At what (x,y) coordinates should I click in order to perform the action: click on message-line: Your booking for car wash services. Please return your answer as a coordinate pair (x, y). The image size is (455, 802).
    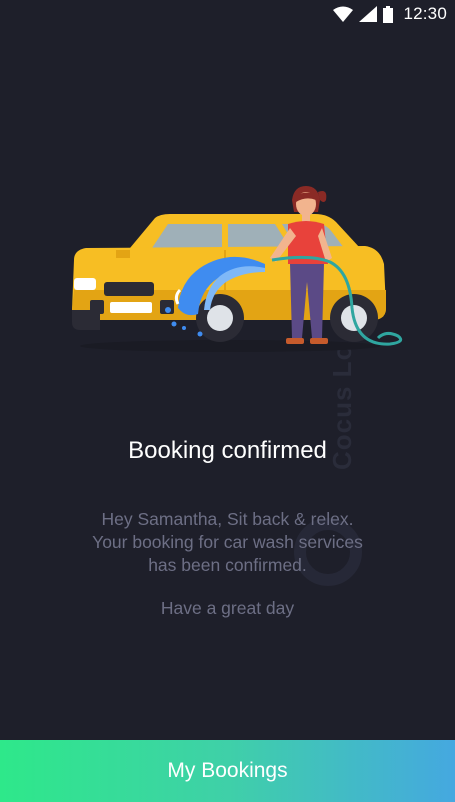
    Looking at the image, I should click on (227, 542).